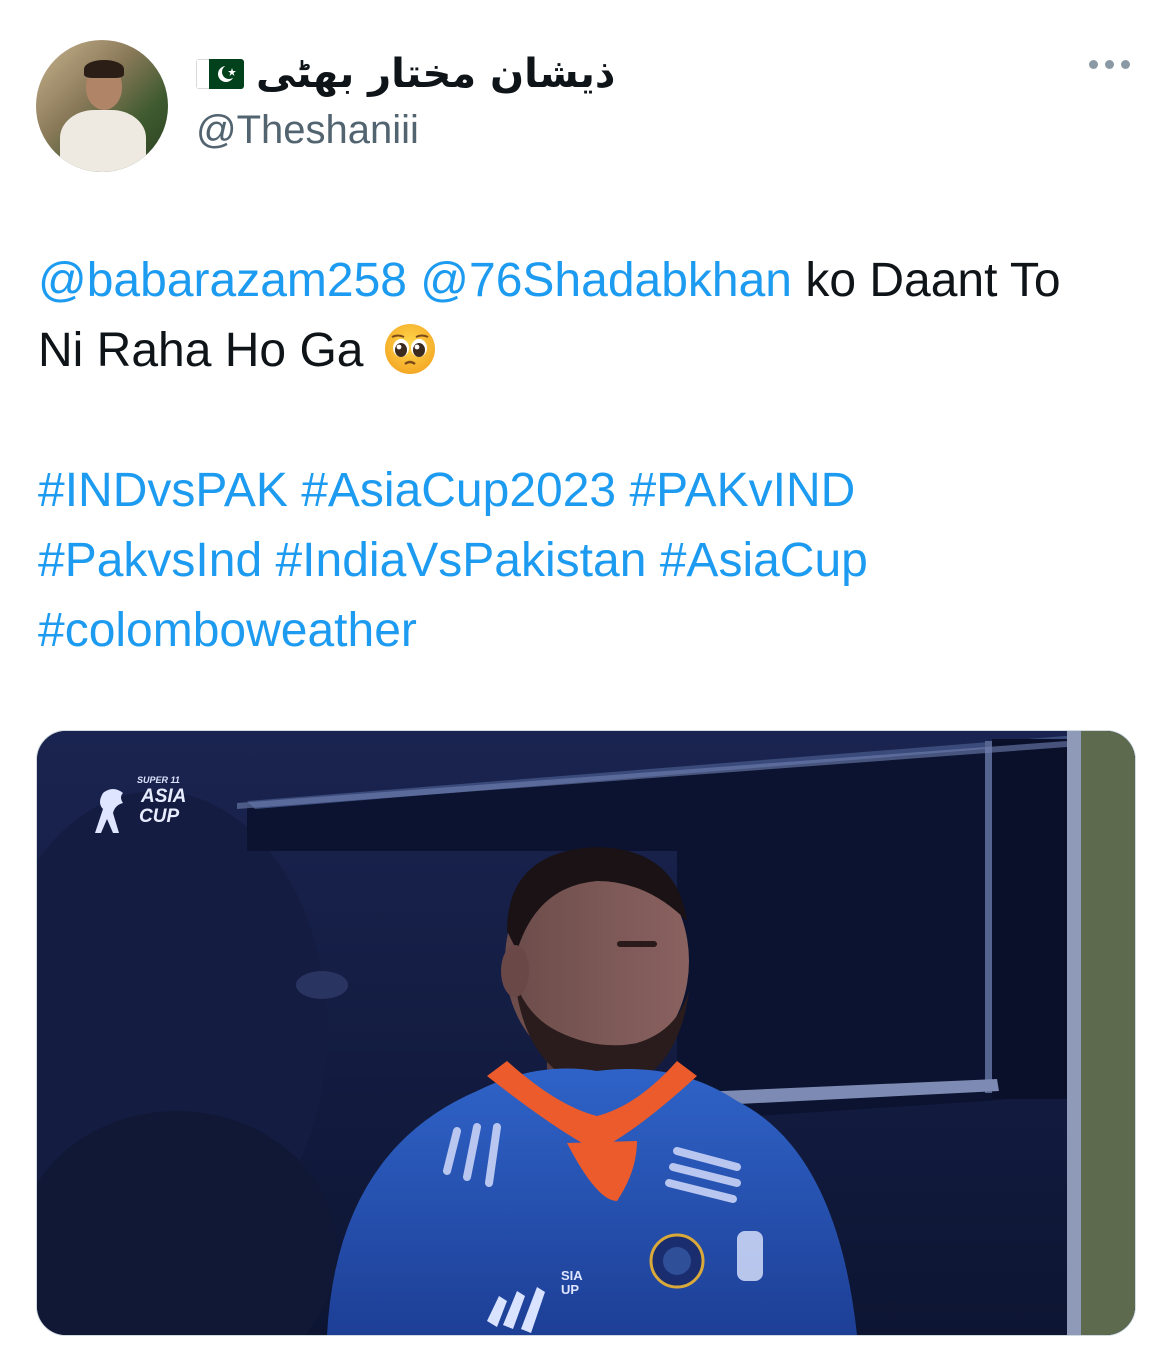  I want to click on avatar-shirt, so click(103, 141).